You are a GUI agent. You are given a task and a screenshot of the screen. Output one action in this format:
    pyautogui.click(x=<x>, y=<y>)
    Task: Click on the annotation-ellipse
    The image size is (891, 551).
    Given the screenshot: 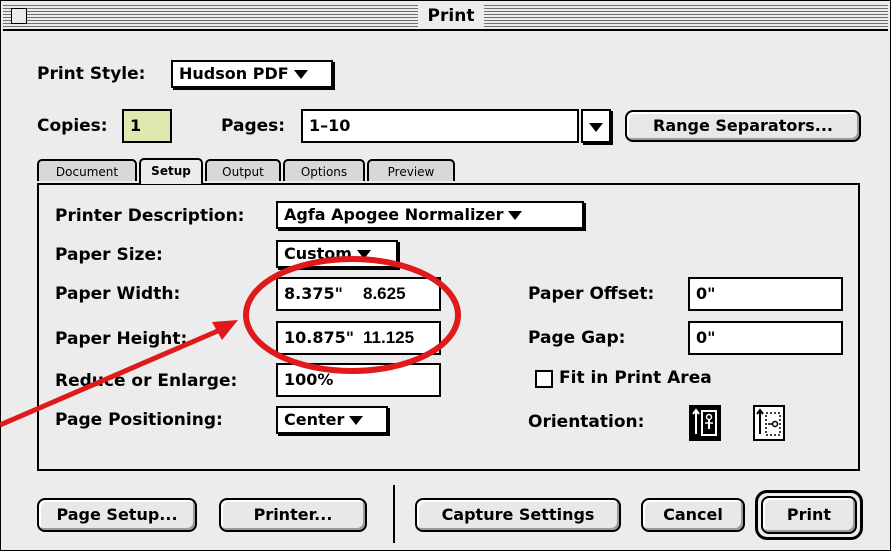 What is the action you would take?
    pyautogui.click(x=352, y=315)
    